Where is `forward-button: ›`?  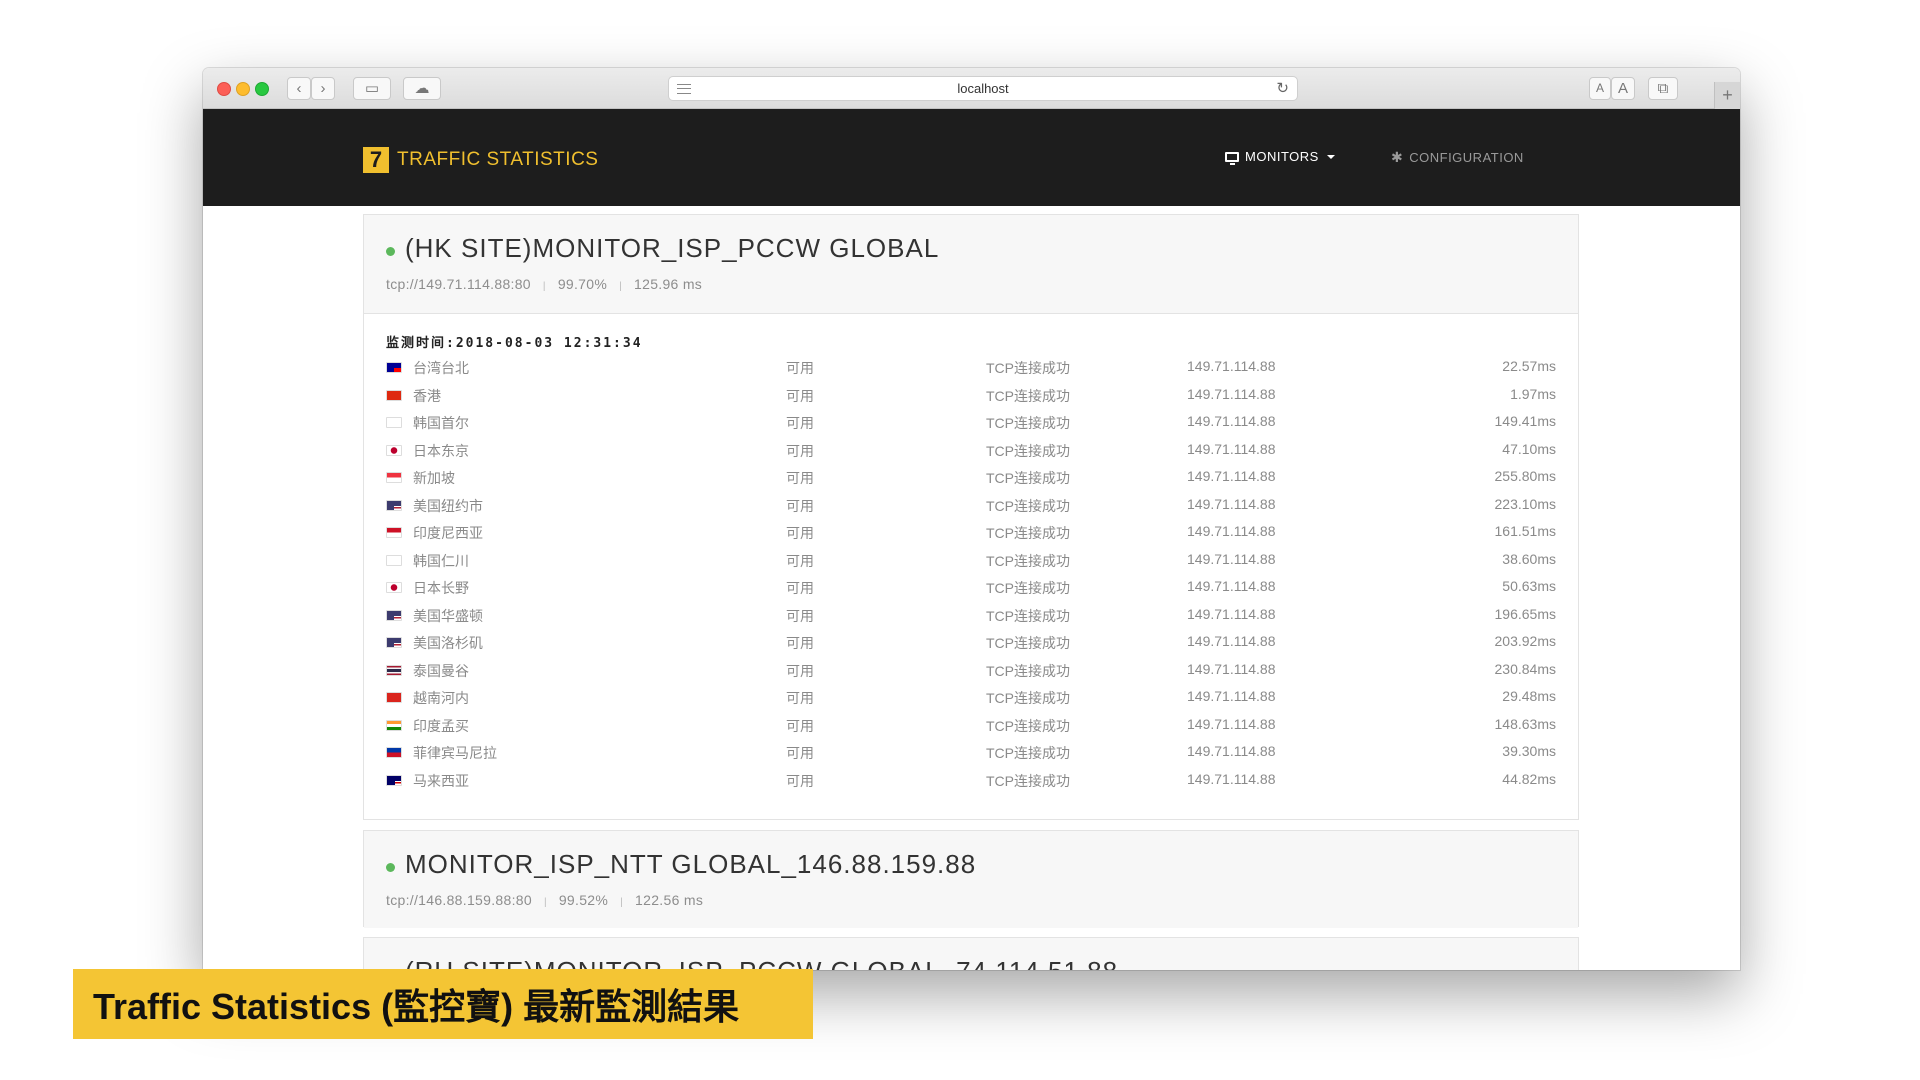
forward-button: › is located at coordinates (323, 88).